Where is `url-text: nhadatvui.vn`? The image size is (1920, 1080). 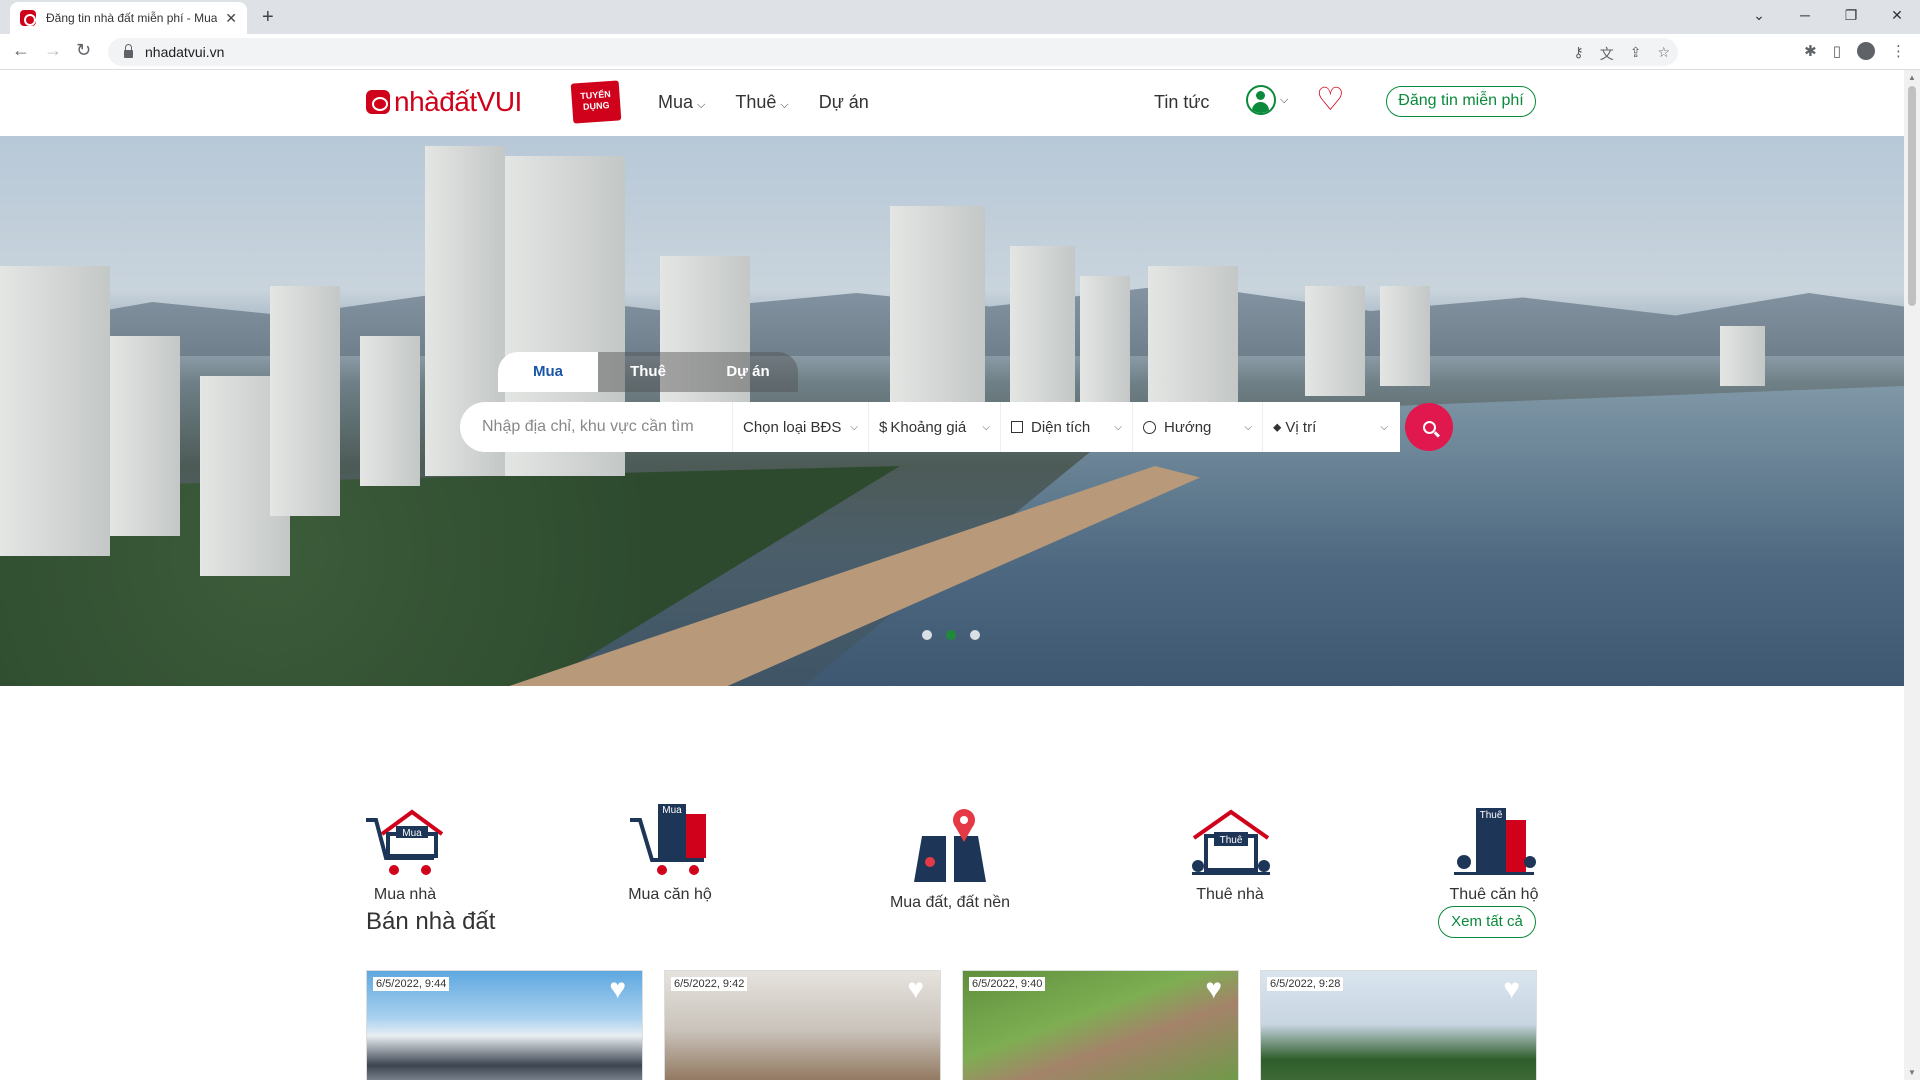 url-text: nhadatvui.vn is located at coordinates (185, 52).